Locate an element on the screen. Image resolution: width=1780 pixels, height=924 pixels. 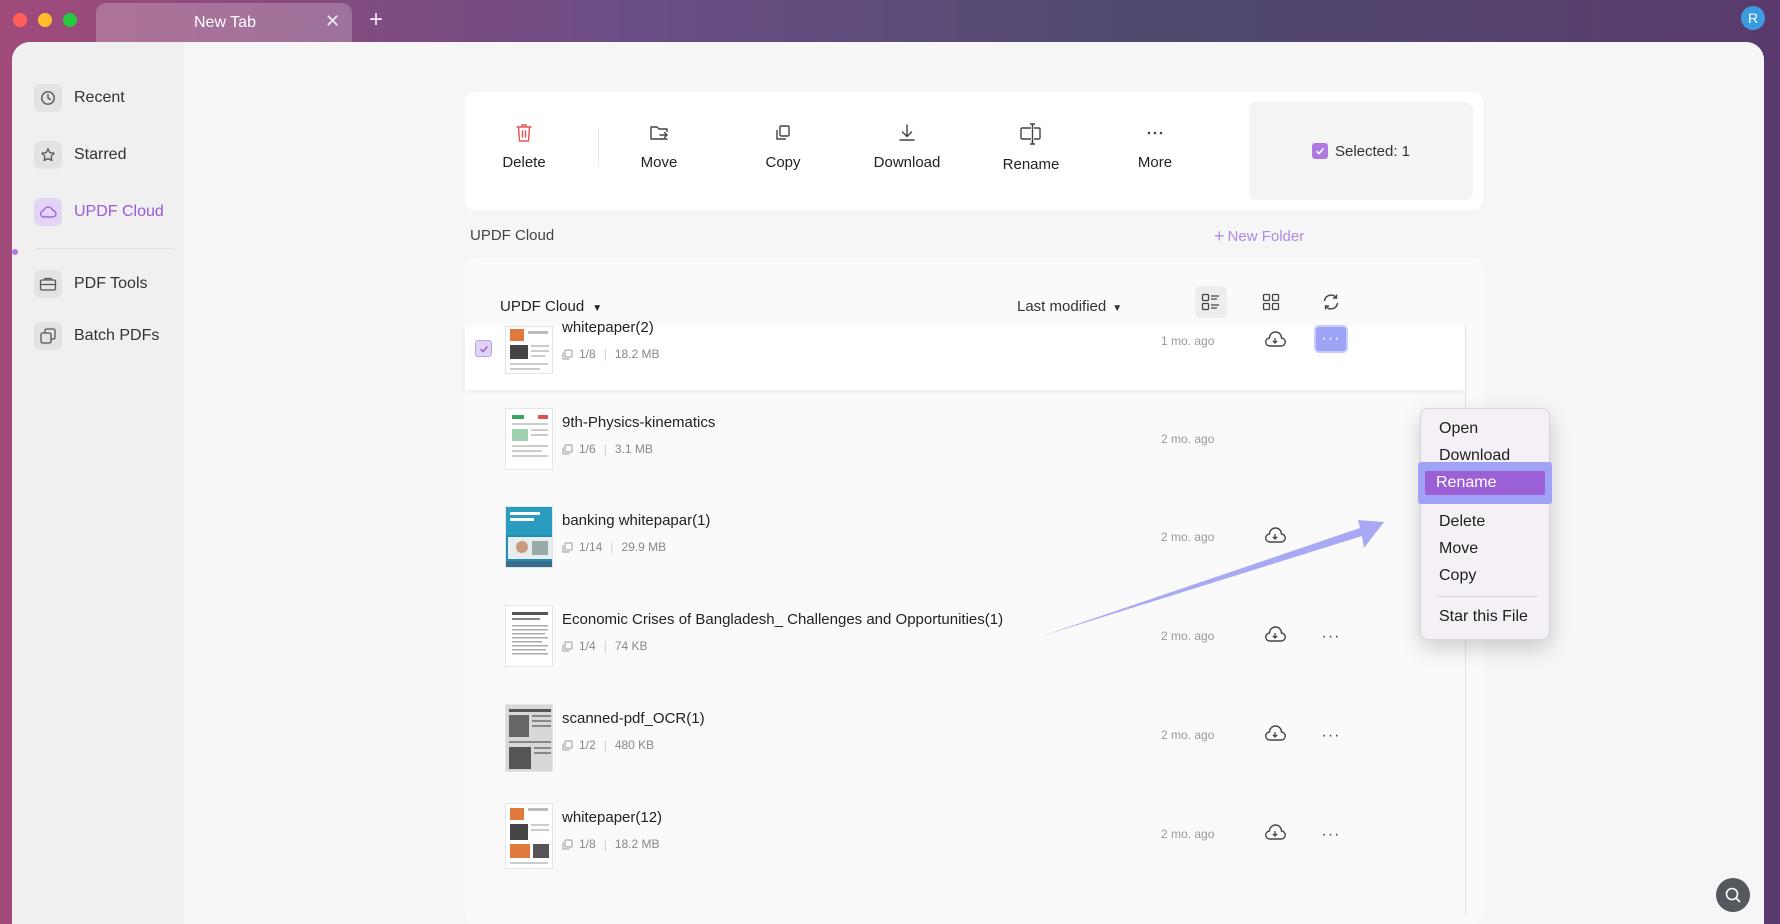
sidebar-item-label: Starred is located at coordinates (100, 154).